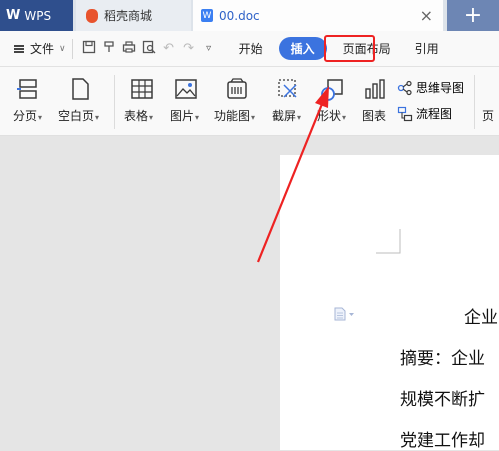 The image size is (499, 451). I want to click on tab-document: W 00.doc ×, so click(318, 15).